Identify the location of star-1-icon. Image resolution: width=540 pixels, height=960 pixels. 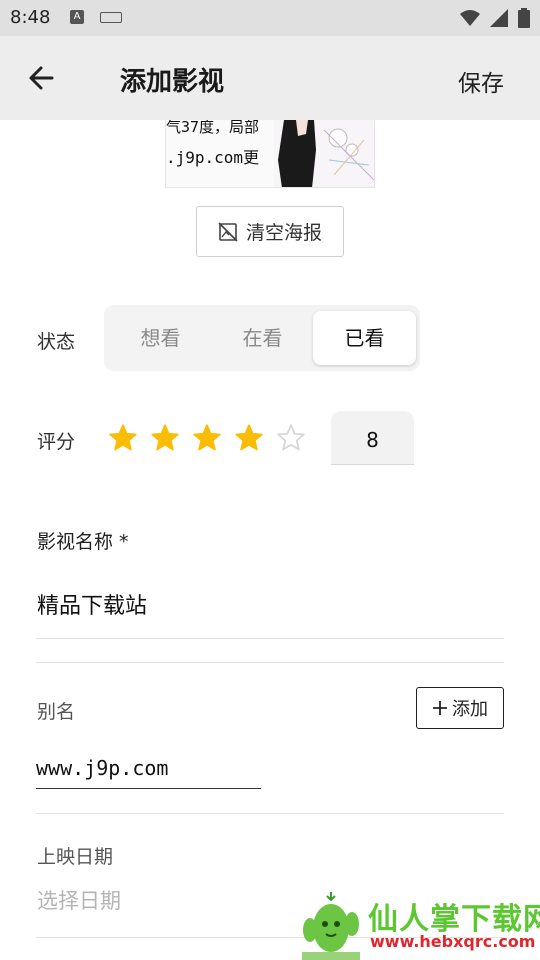
(123, 438).